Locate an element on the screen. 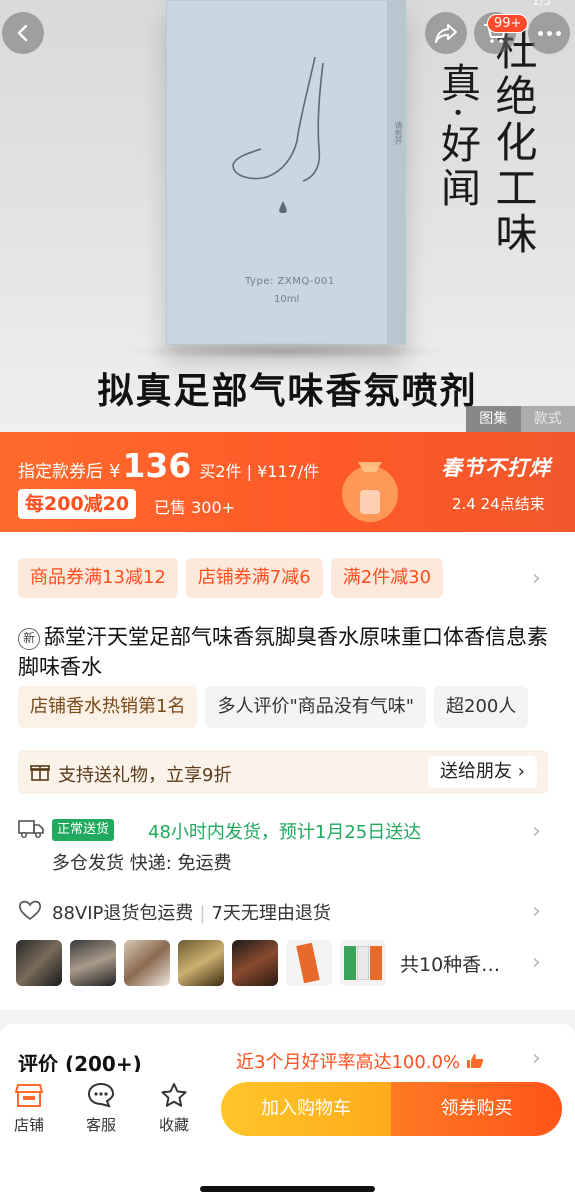 Image resolution: width=575 pixels, height=1200 pixels. gift-icon is located at coordinates (40, 773).